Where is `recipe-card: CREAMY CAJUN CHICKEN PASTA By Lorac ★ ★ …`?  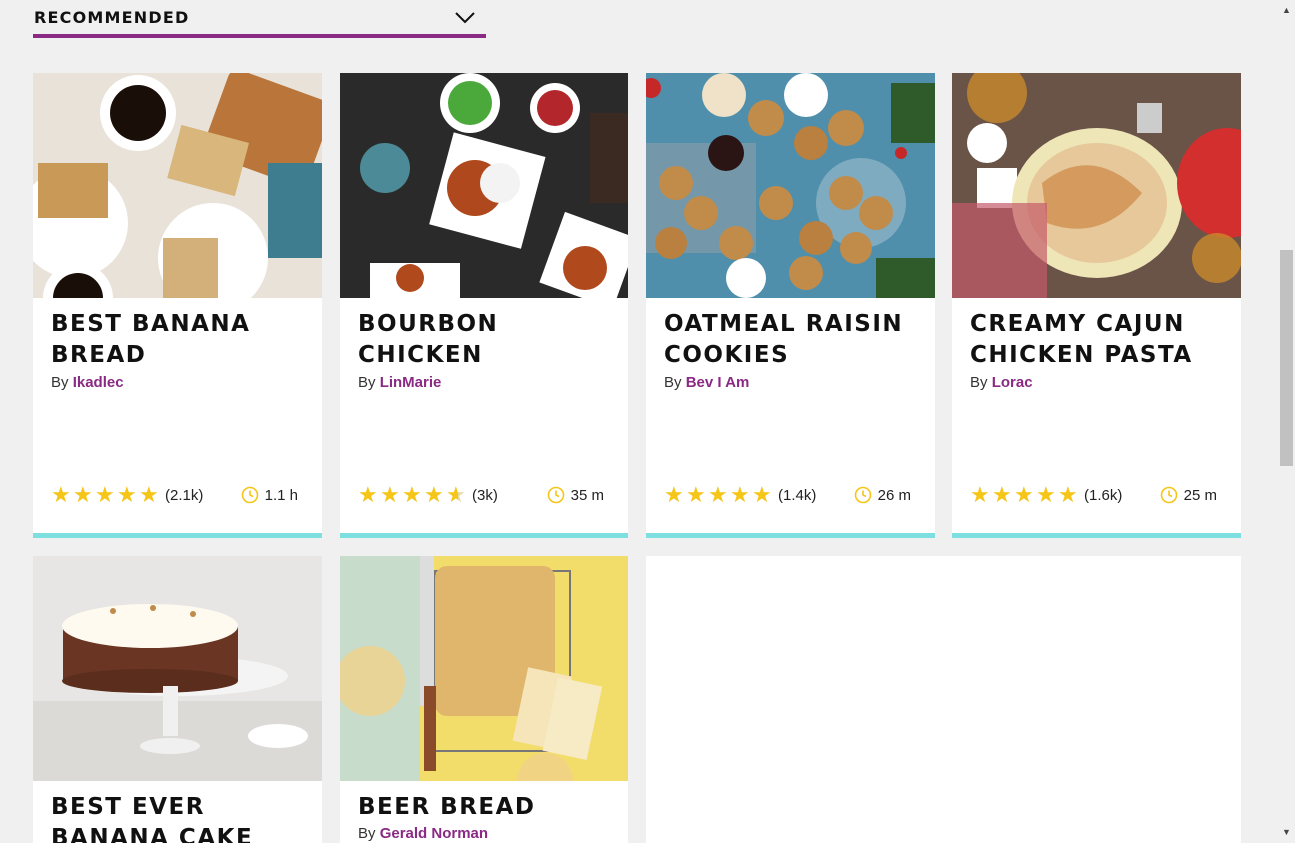 recipe-card: CREAMY CAJUN CHICKEN PASTA By Lorac ★ ★ … is located at coordinates (1096, 305).